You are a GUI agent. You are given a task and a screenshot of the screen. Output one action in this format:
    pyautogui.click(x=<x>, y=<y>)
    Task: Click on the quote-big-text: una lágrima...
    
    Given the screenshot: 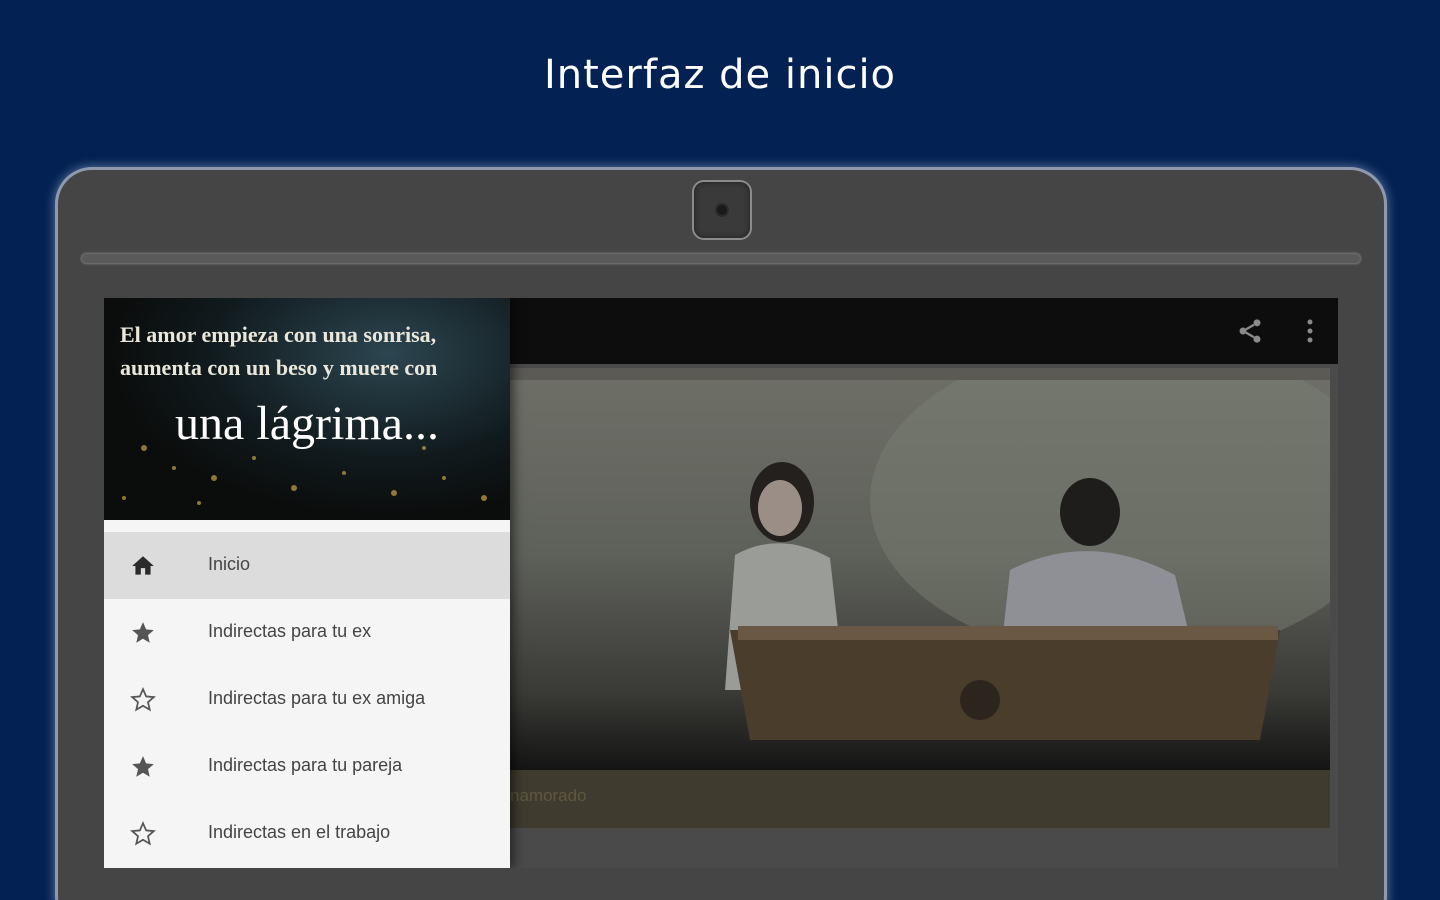 What is the action you would take?
    pyautogui.click(x=307, y=423)
    